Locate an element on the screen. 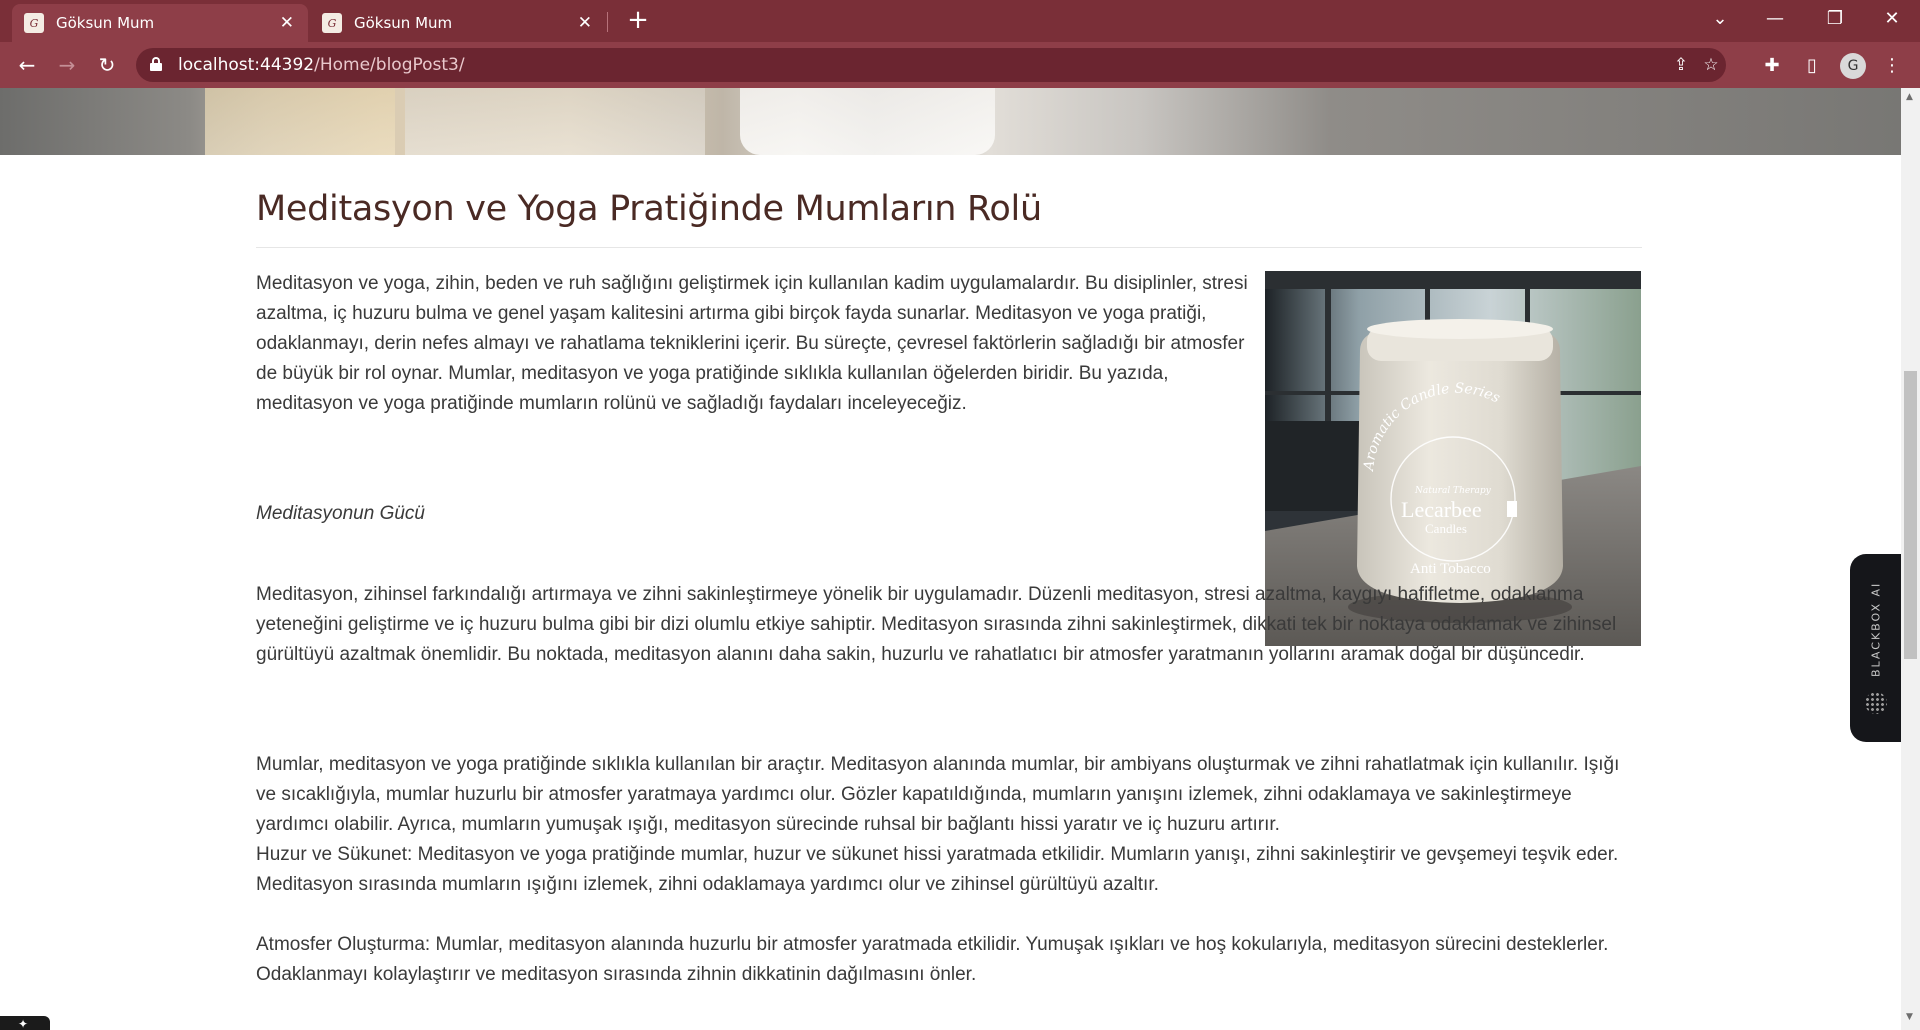  new-tab-plus-icon: + is located at coordinates (638, 20).